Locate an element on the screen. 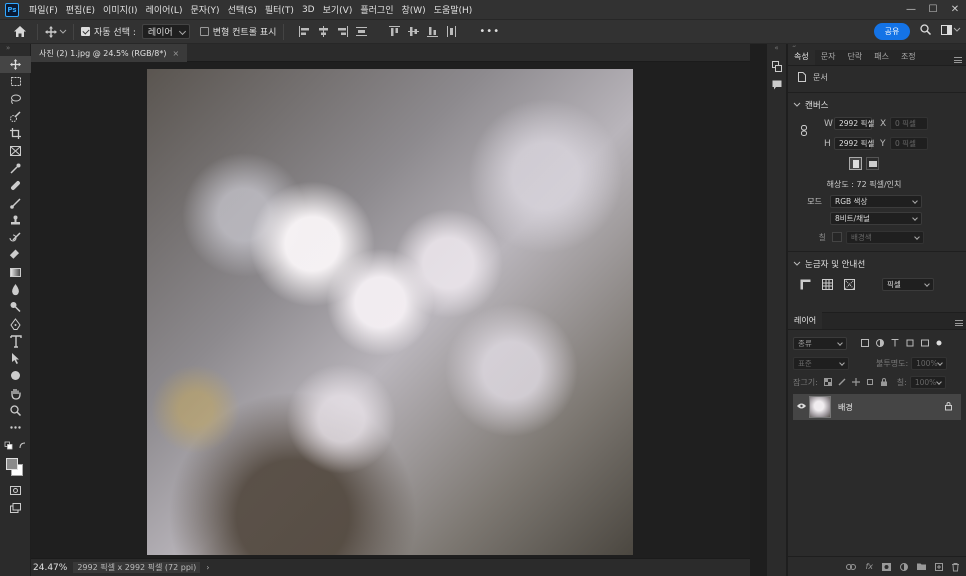 The image size is (966, 576). lock-artboard-icon is located at coordinates (870, 382).